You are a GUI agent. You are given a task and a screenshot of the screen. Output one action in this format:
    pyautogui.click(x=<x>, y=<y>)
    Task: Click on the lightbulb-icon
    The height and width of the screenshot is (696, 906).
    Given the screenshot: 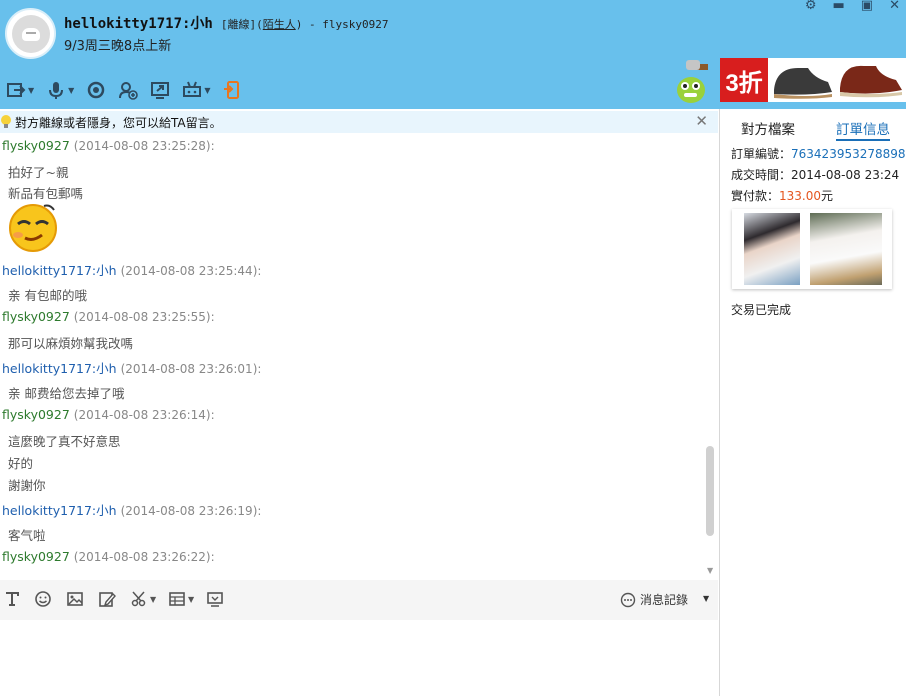 What is the action you would take?
    pyautogui.click(x=6, y=121)
    